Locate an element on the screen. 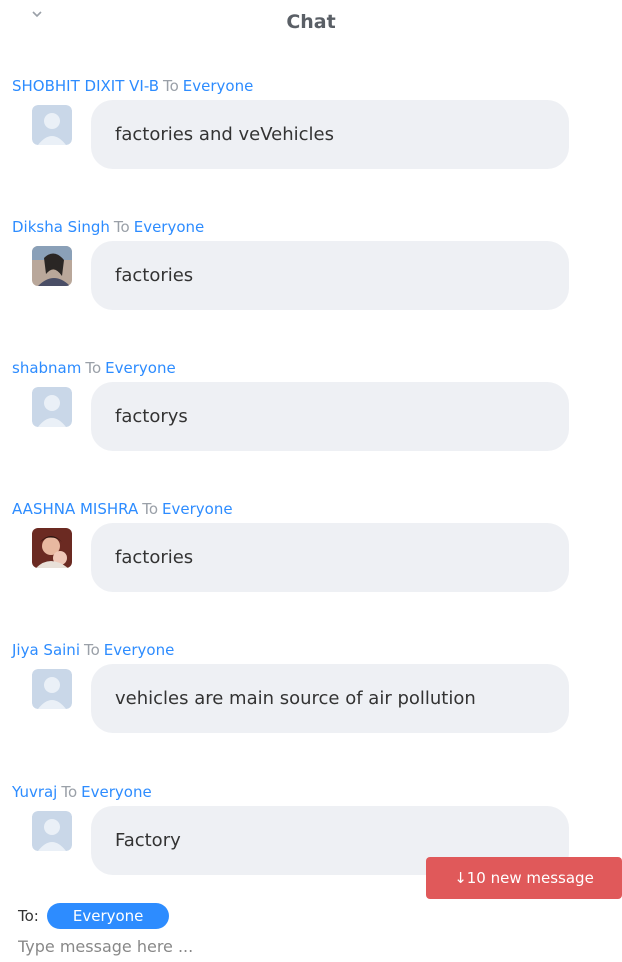 This screenshot has width=622, height=962. chat-message: Diksha Singh To Everyone factories is located at coordinates (311, 283).